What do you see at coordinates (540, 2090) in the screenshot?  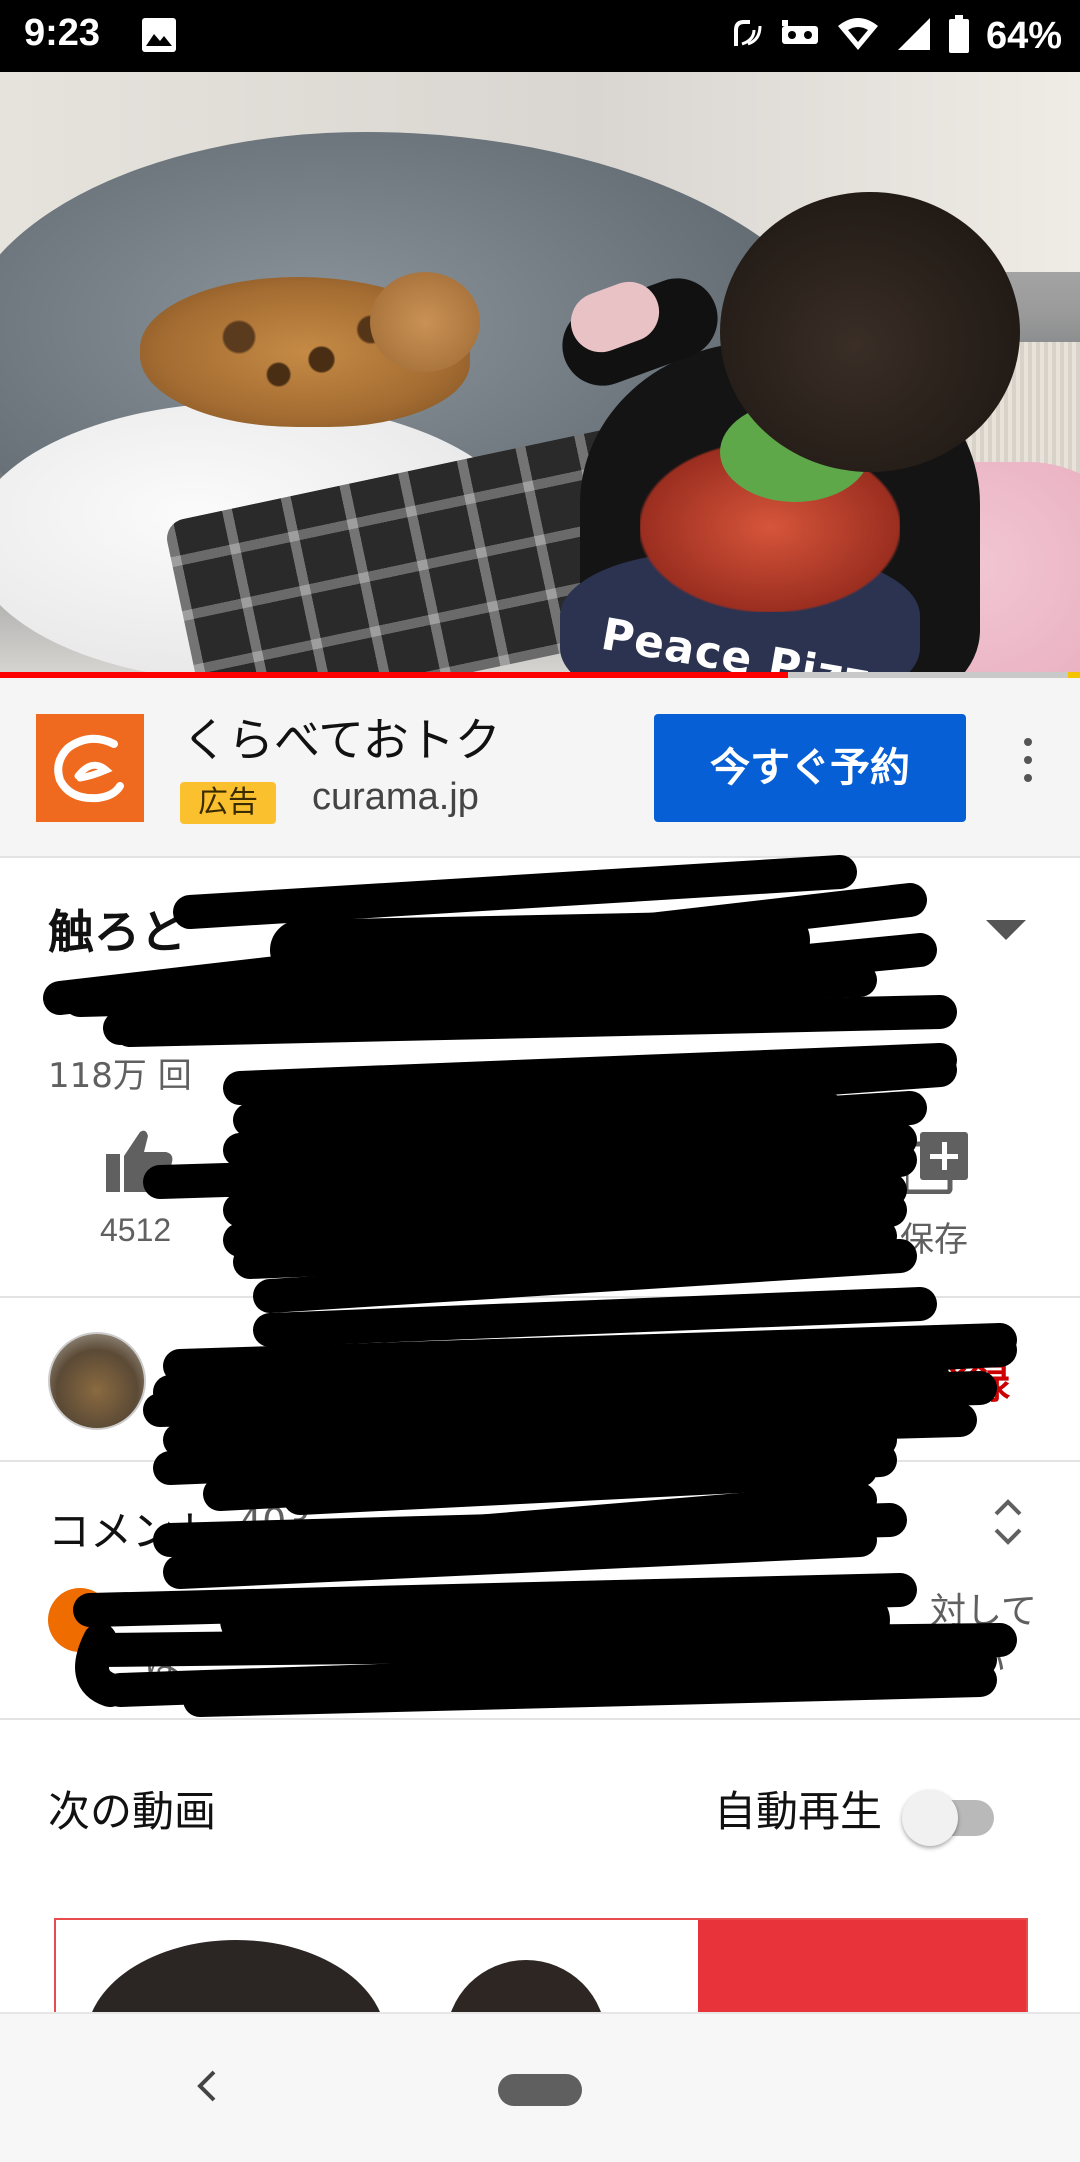 I see `home-pill-icon` at bounding box center [540, 2090].